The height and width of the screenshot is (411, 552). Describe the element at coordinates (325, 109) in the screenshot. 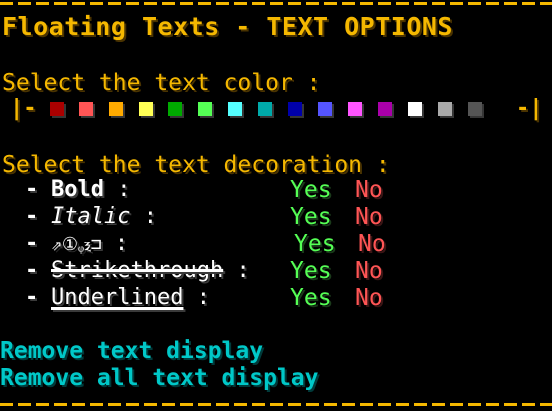

I see `swatch-blue` at that location.